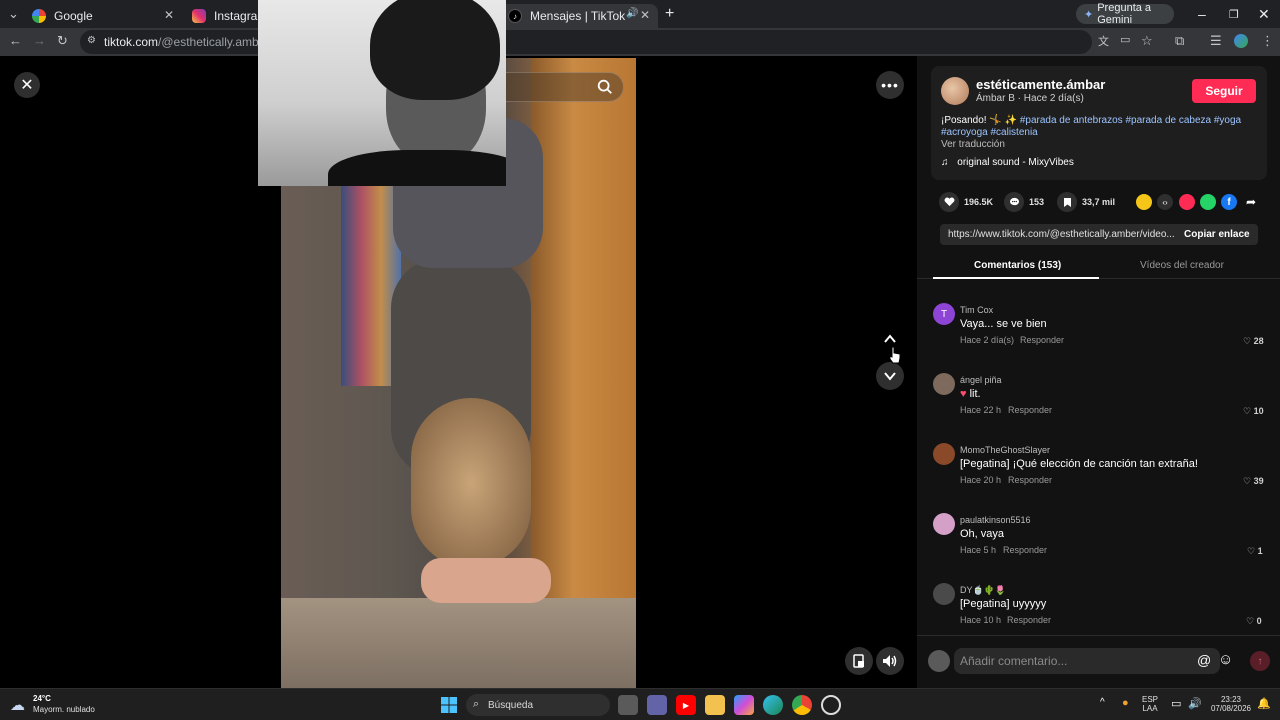 The height and width of the screenshot is (720, 1280). I want to click on clock: 23:23 07/08/2026, so click(1231, 704).